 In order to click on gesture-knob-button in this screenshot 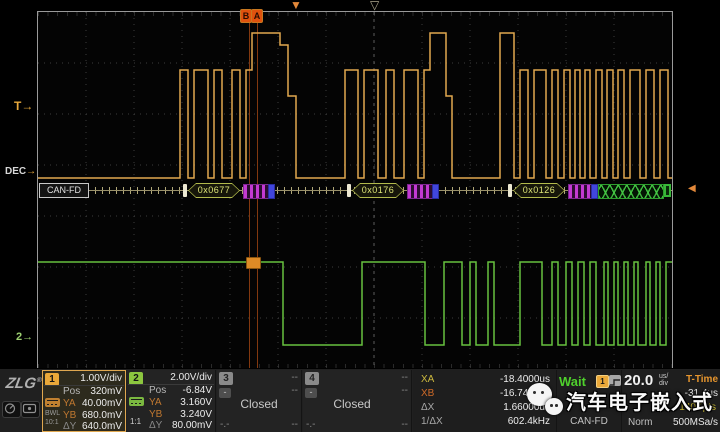, I will do `click(11, 409)`.